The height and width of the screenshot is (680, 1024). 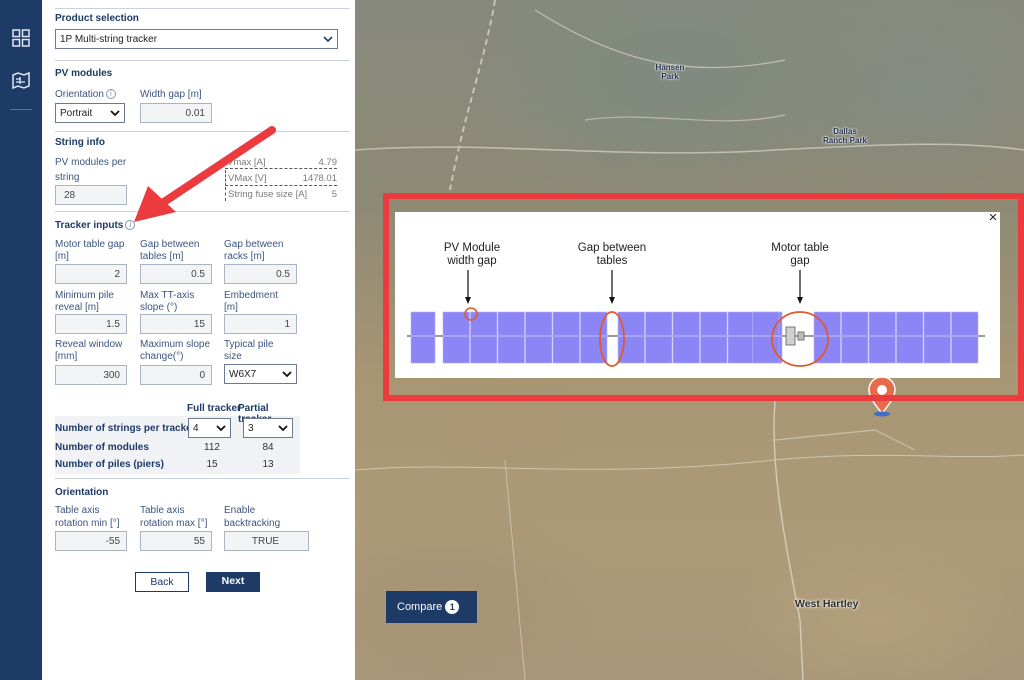 What do you see at coordinates (260, 274) in the screenshot?
I see `gap-between-racks-input: 0.5` at bounding box center [260, 274].